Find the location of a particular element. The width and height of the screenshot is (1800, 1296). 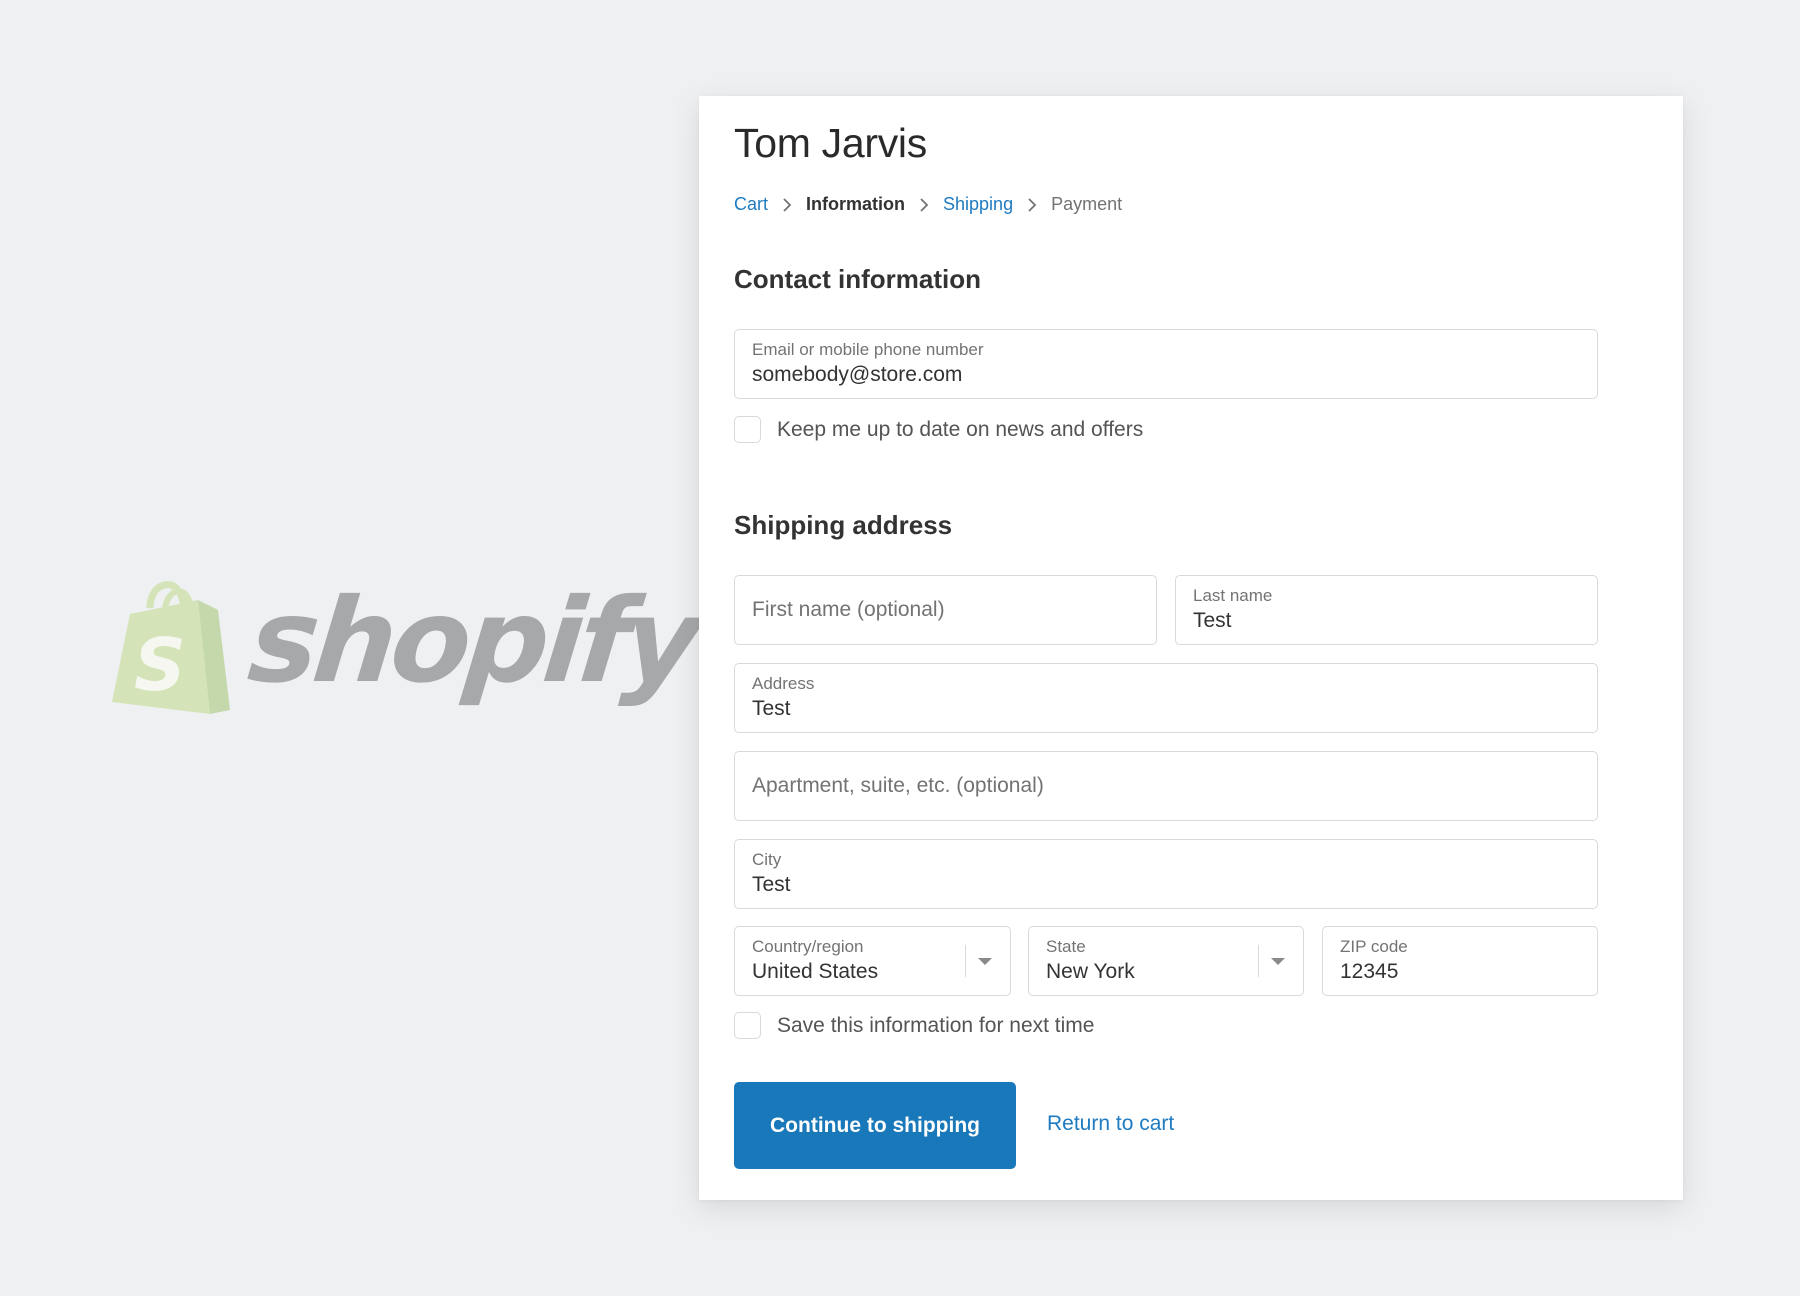

shopify-logo: S shopify is located at coordinates (406, 645).